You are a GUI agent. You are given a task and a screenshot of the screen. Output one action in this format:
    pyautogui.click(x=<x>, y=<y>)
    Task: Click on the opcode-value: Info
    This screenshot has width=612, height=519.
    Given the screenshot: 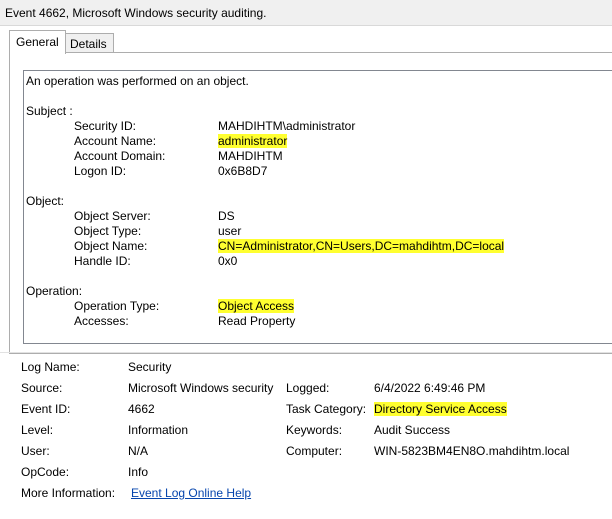 What is the action you would take?
    pyautogui.click(x=138, y=472)
    